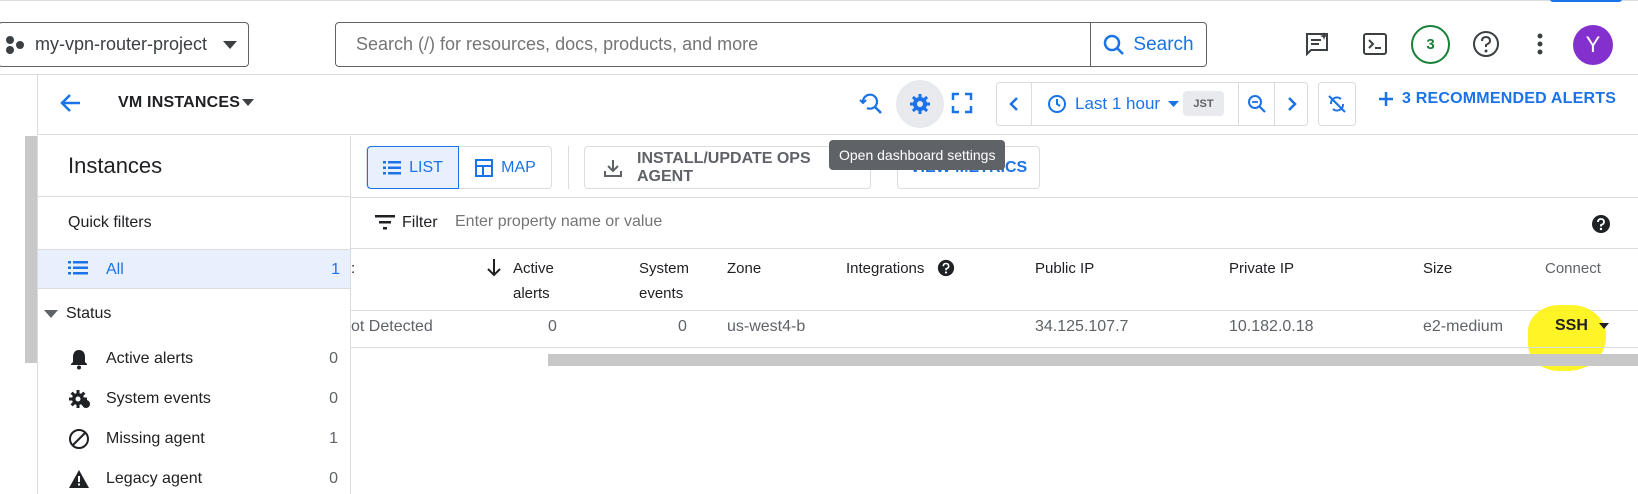 The height and width of the screenshot is (494, 1638). I want to click on plus-icon, so click(1386, 99).